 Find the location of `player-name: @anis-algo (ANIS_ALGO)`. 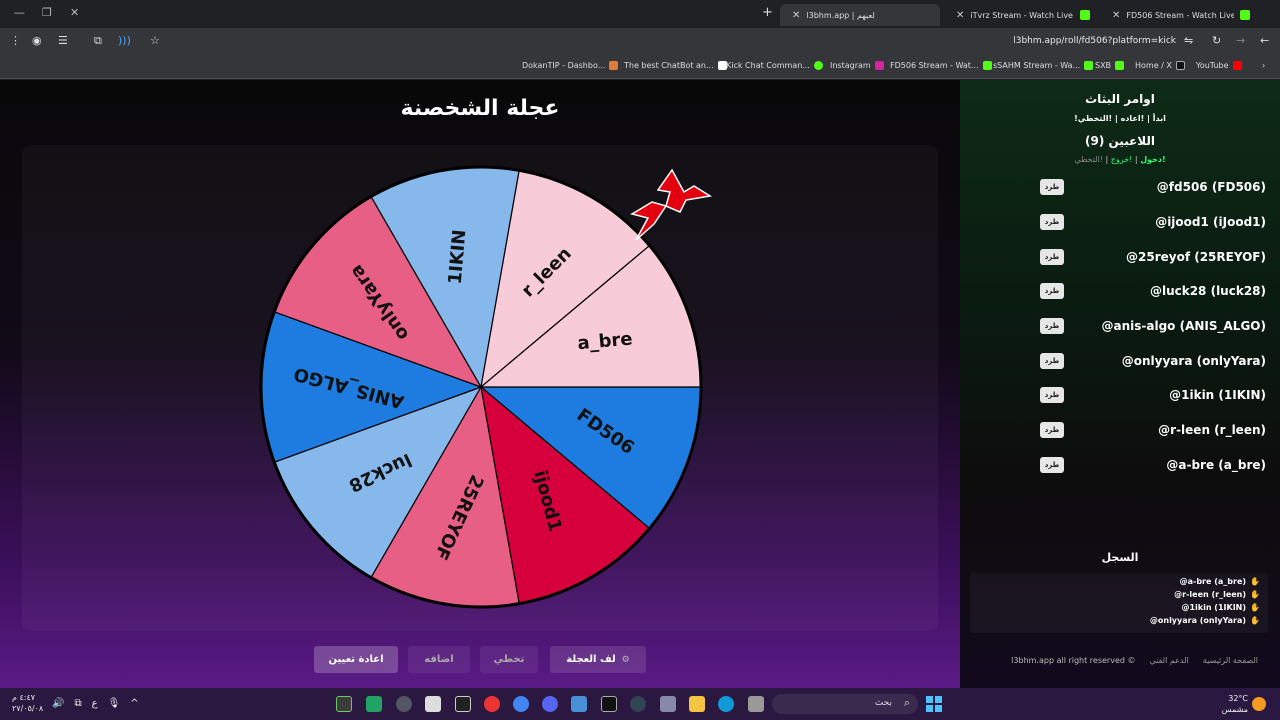

player-name: @anis-algo (ANIS_ALGO) is located at coordinates (1184, 326).